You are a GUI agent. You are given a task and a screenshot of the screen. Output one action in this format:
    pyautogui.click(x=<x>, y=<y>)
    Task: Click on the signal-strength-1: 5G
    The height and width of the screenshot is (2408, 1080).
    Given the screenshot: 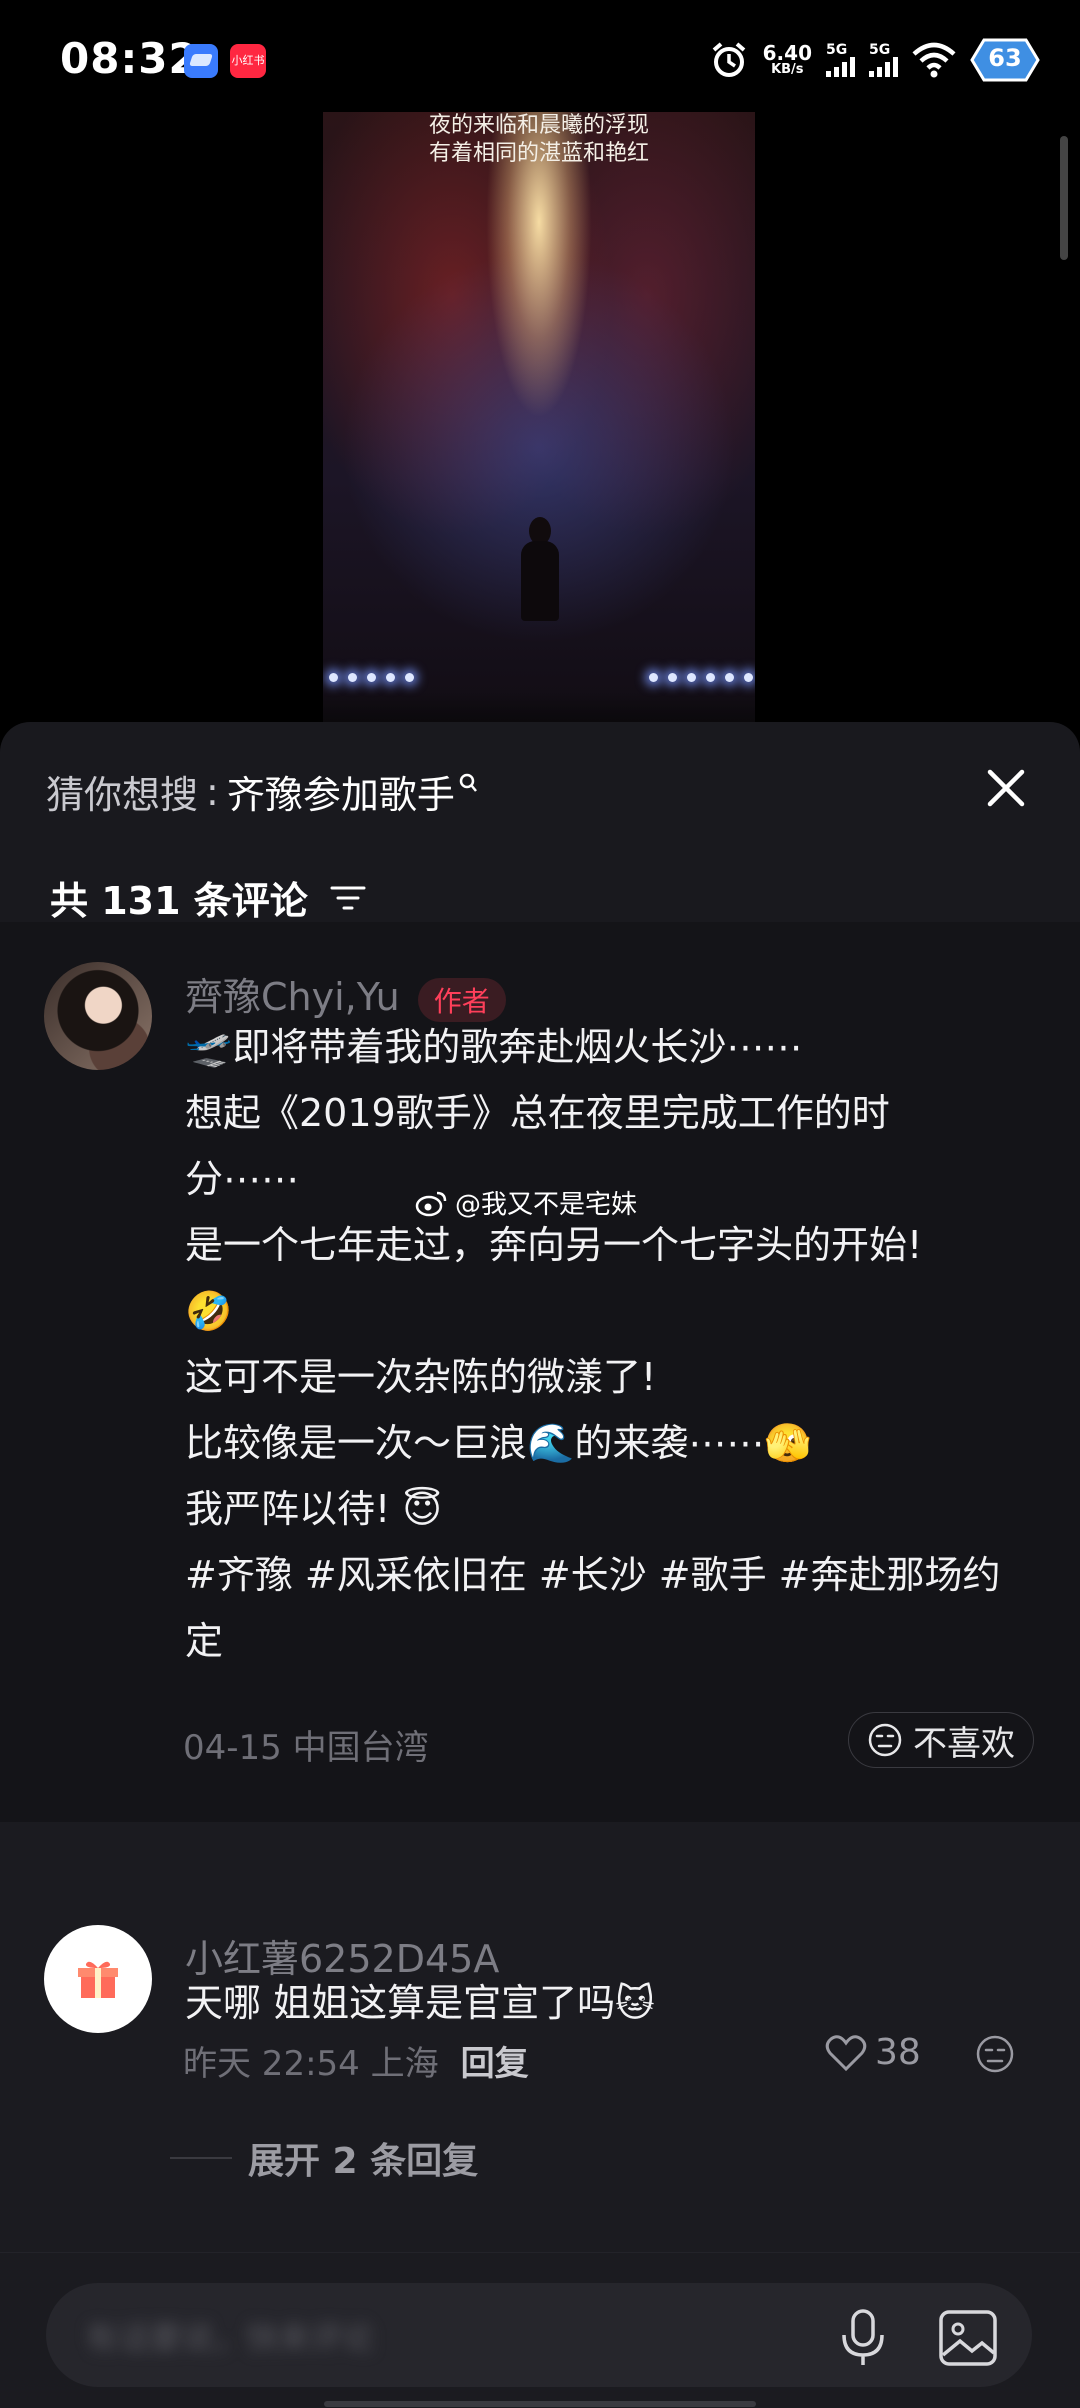 What is the action you would take?
    pyautogui.click(x=840, y=60)
    